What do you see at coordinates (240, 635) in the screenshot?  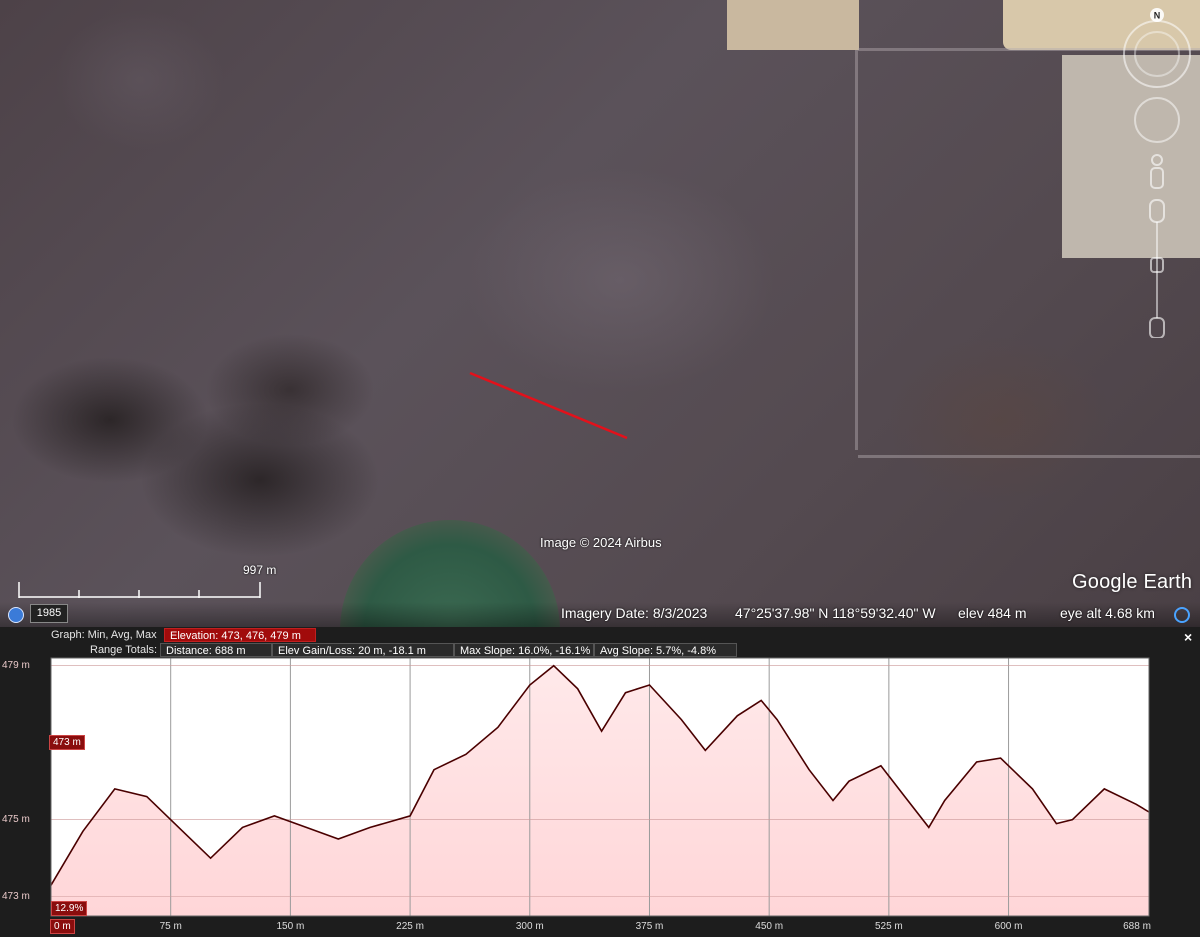 I see `elevation-summary: Elevation: 473, 476, 479 m` at bounding box center [240, 635].